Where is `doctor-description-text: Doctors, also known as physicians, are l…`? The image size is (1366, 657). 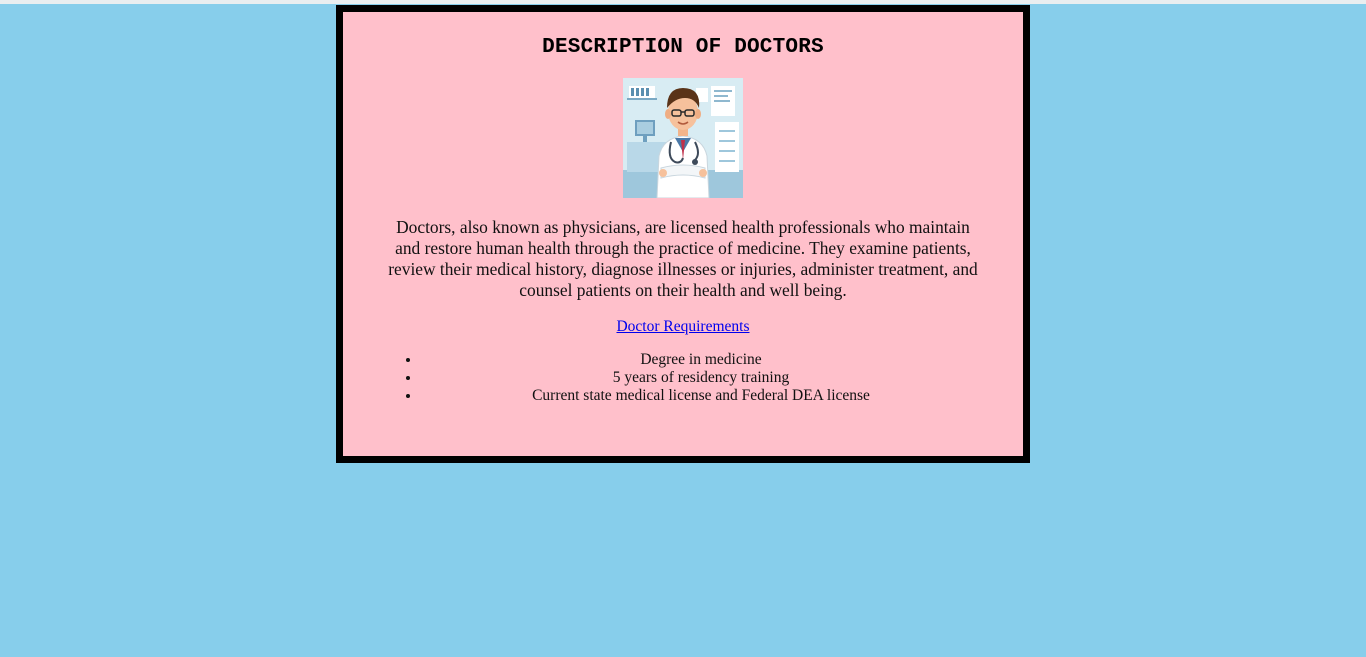
doctor-description-text: Doctors, also known as physicians, are l… is located at coordinates (683, 258).